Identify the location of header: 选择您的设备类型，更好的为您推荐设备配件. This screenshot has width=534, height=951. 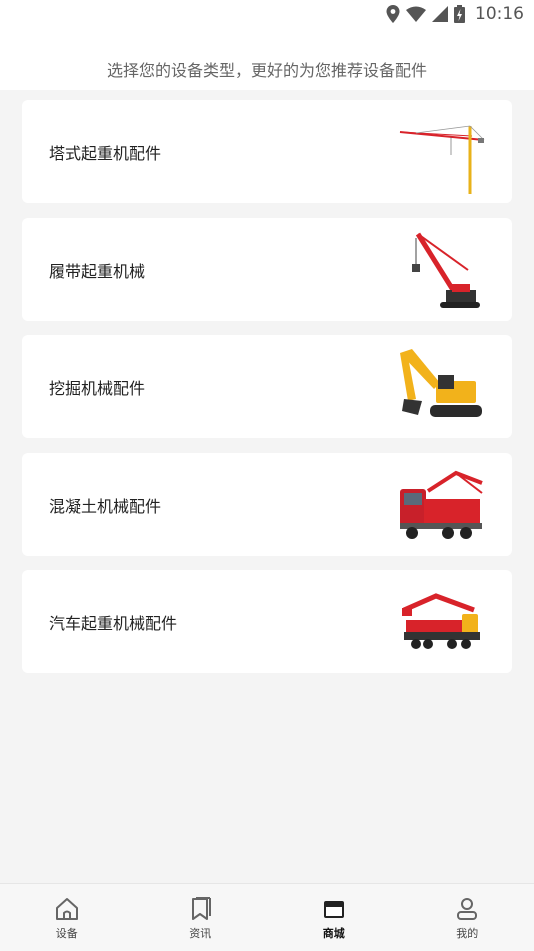
(267, 59).